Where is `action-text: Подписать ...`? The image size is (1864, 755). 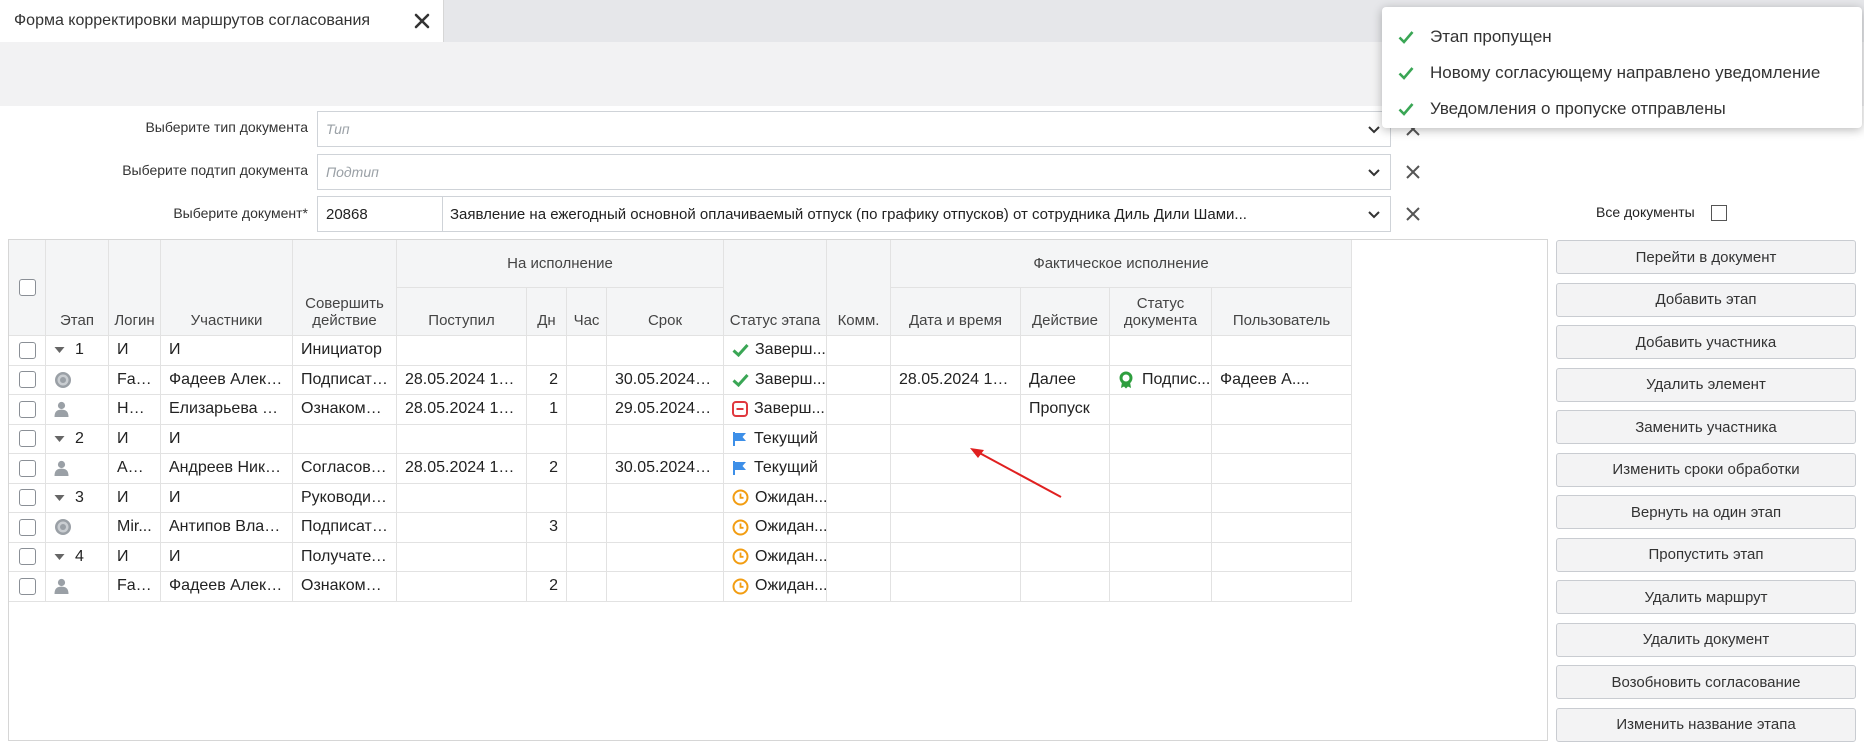 action-text: Подписать ... is located at coordinates (344, 527).